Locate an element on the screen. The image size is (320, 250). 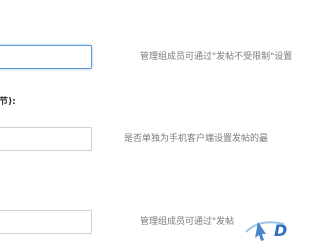
watermark-logo: D is located at coordinates (270, 229).